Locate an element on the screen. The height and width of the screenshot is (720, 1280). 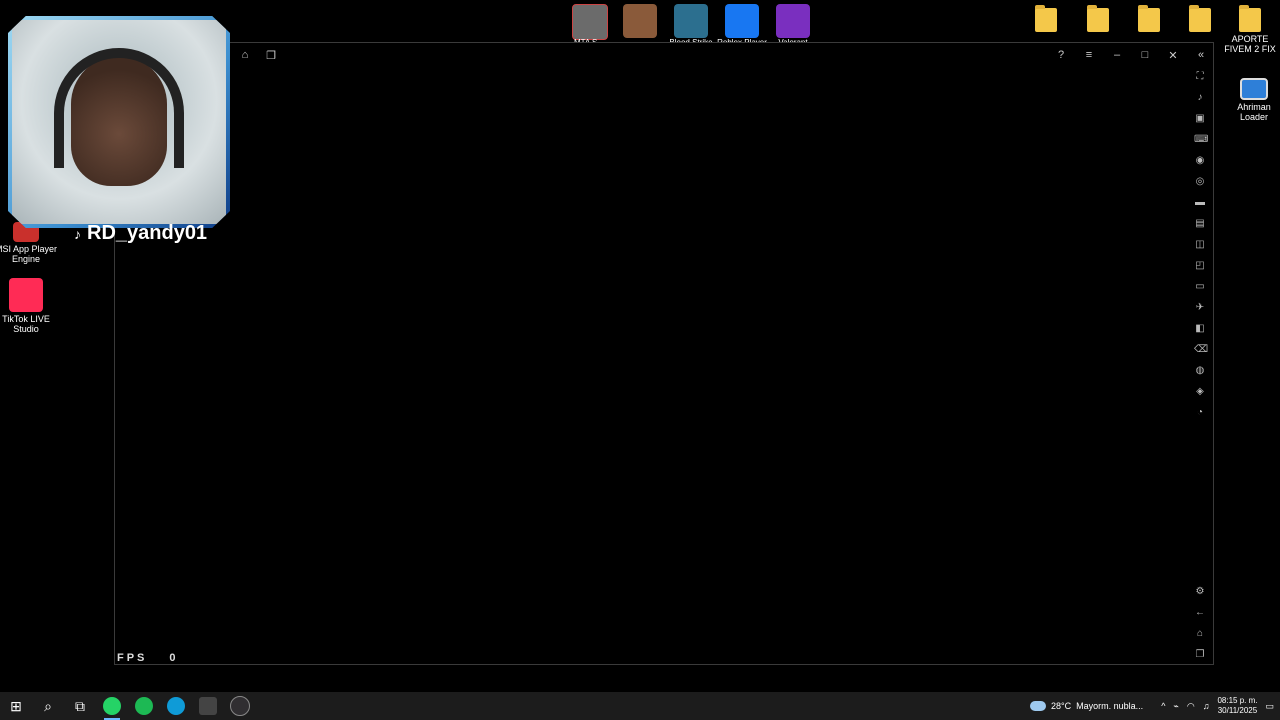
keyboard-icon: ⌨ is located at coordinates (1201, 139).